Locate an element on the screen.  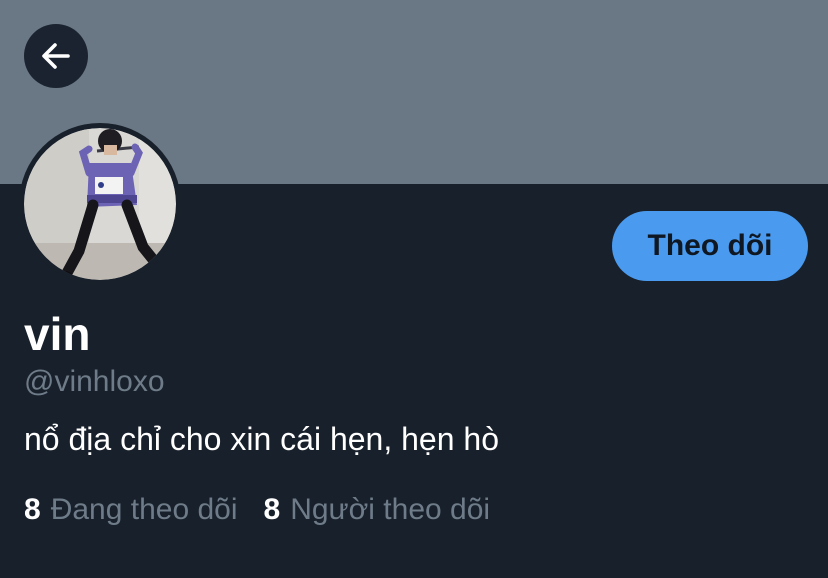
followers-count: 8 is located at coordinates (272, 509).